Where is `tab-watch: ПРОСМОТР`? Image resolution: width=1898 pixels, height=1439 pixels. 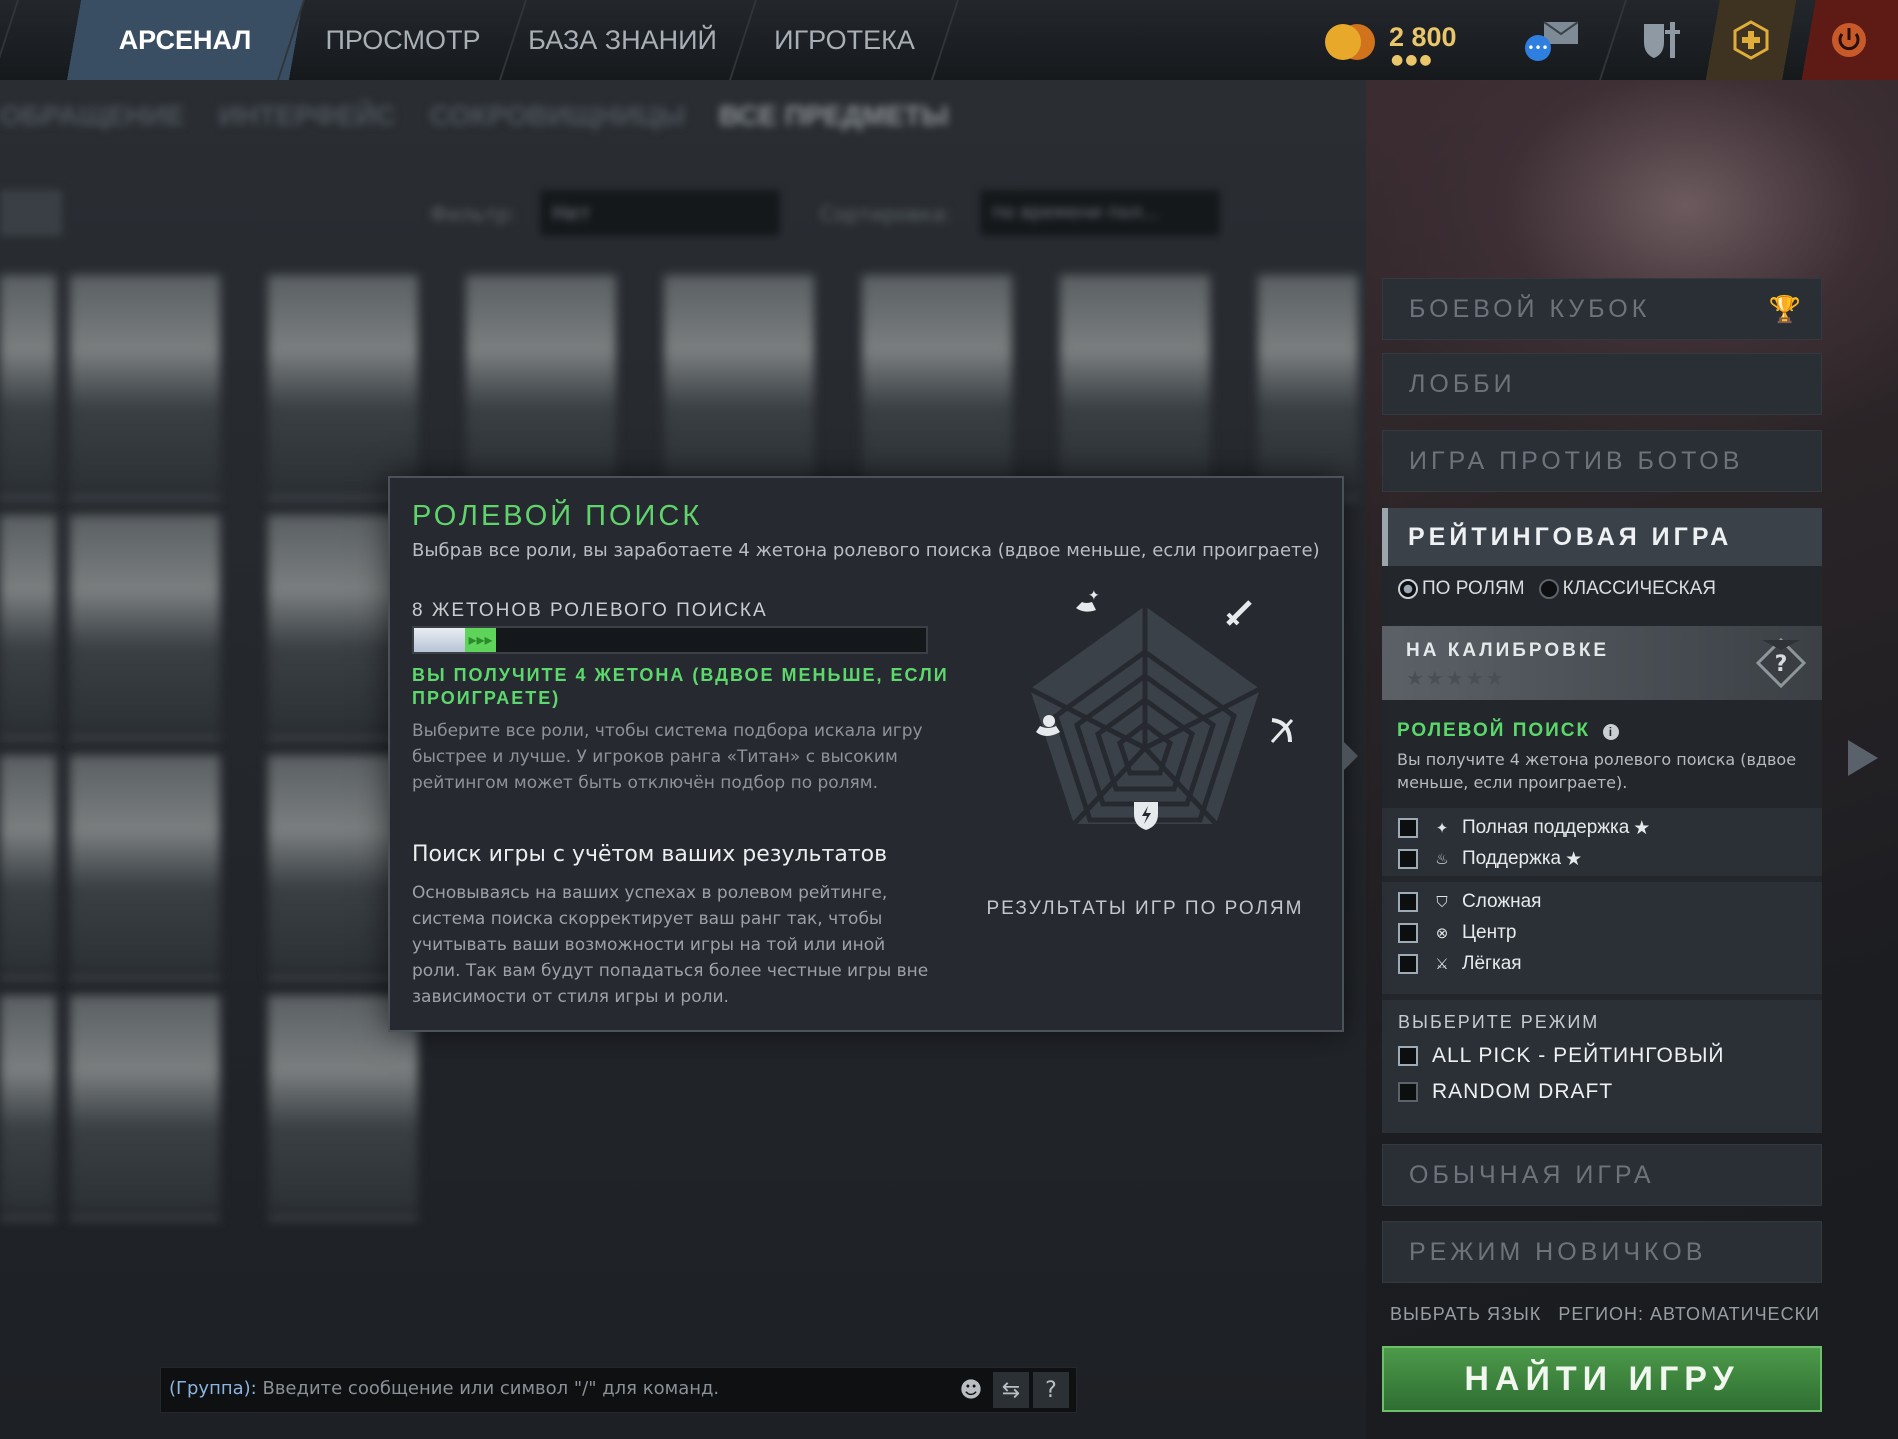
tab-watch: ПРОСМОТР is located at coordinates (403, 40).